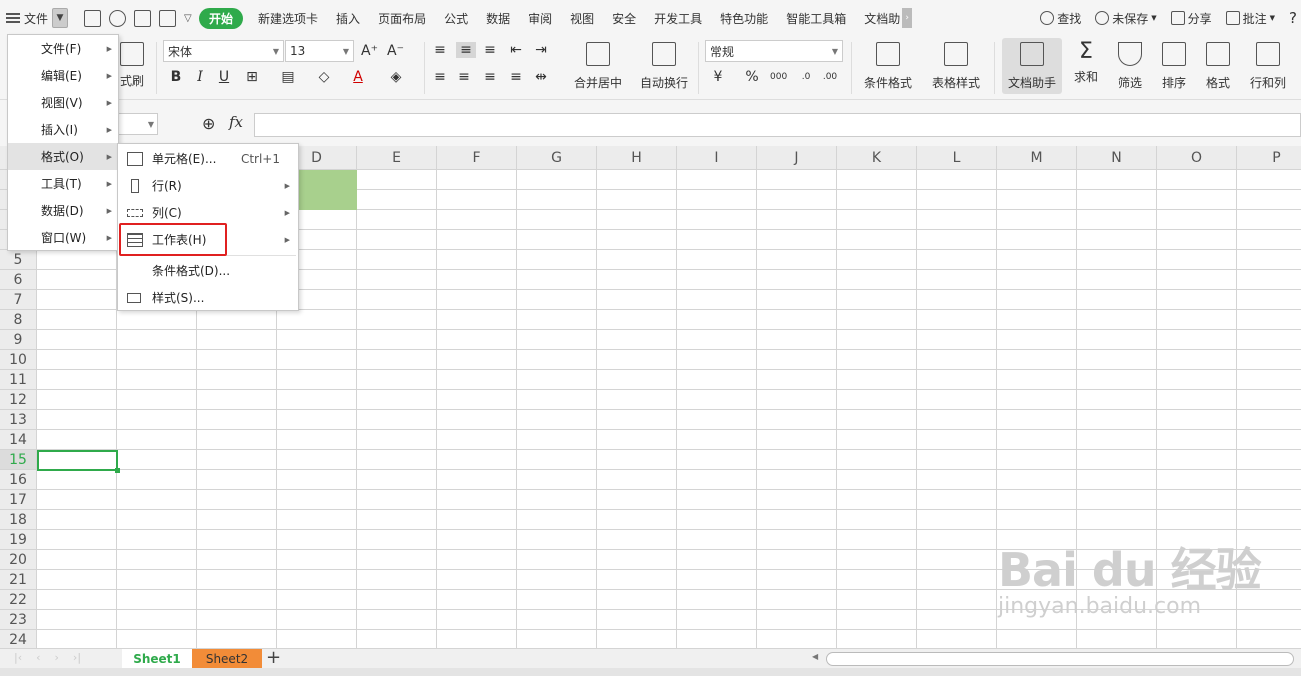 This screenshot has width=1301, height=676. I want to click on row-header: 16, so click(18, 480).